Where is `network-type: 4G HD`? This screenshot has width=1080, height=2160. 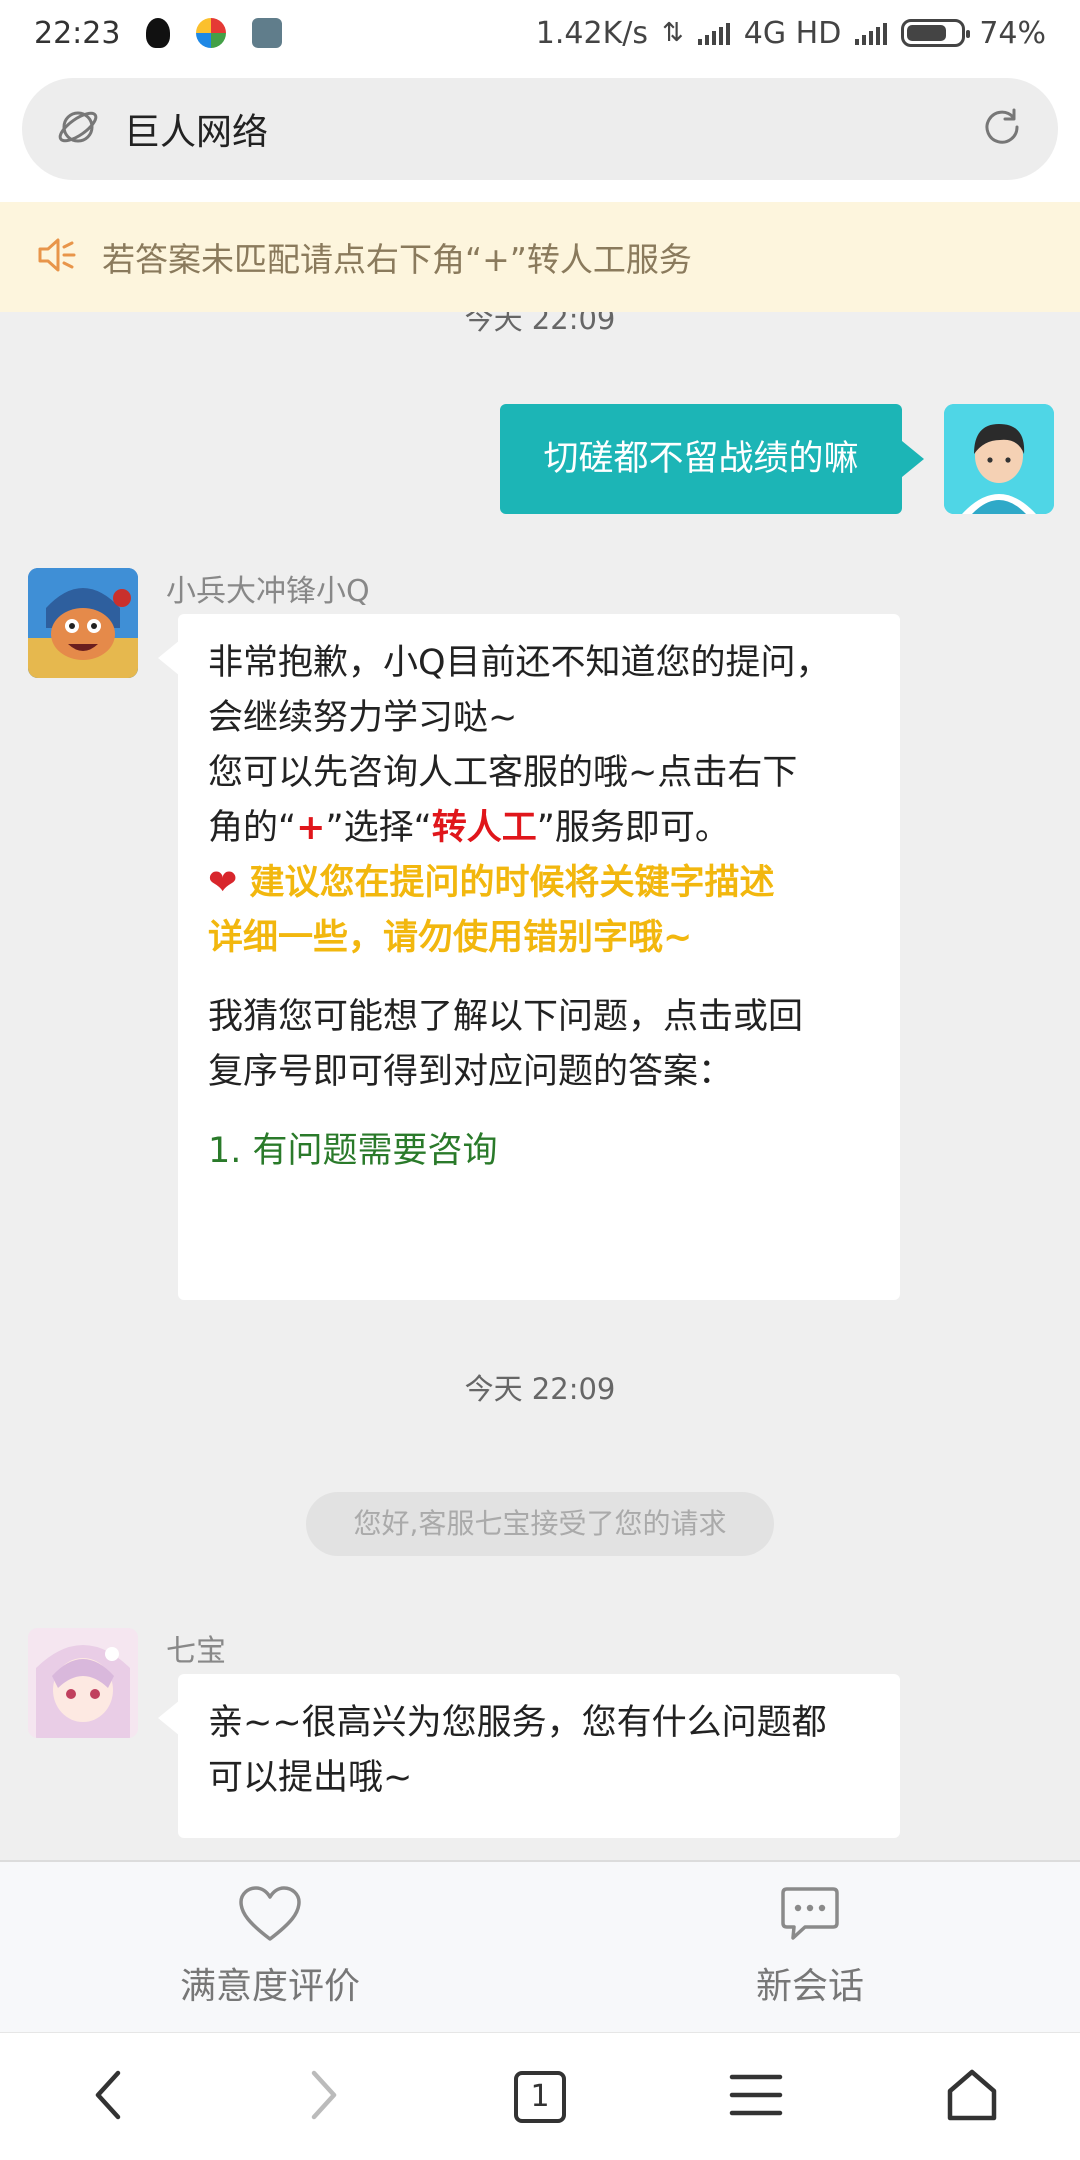 network-type: 4G HD is located at coordinates (792, 33).